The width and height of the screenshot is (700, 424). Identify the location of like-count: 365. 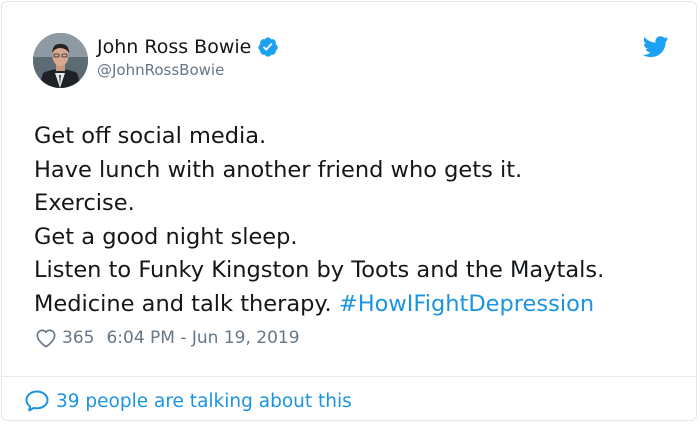
(78, 338).